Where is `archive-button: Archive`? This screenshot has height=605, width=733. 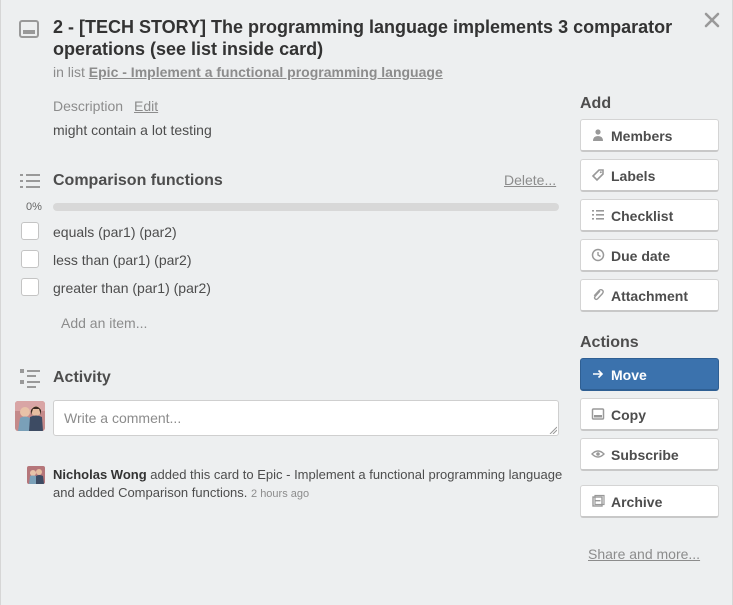
archive-button: Archive is located at coordinates (649, 501).